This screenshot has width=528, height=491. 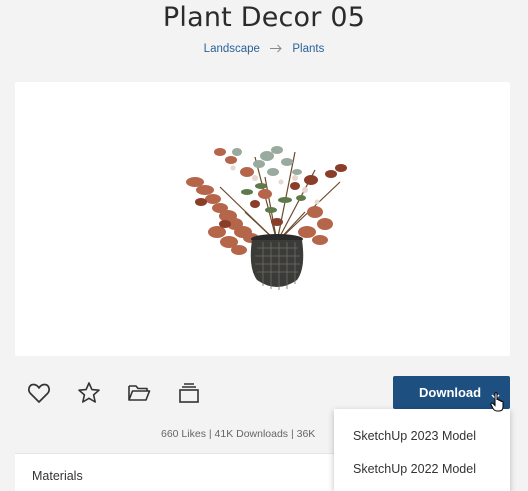 I want to click on materials-label: Materials, so click(x=57, y=476).